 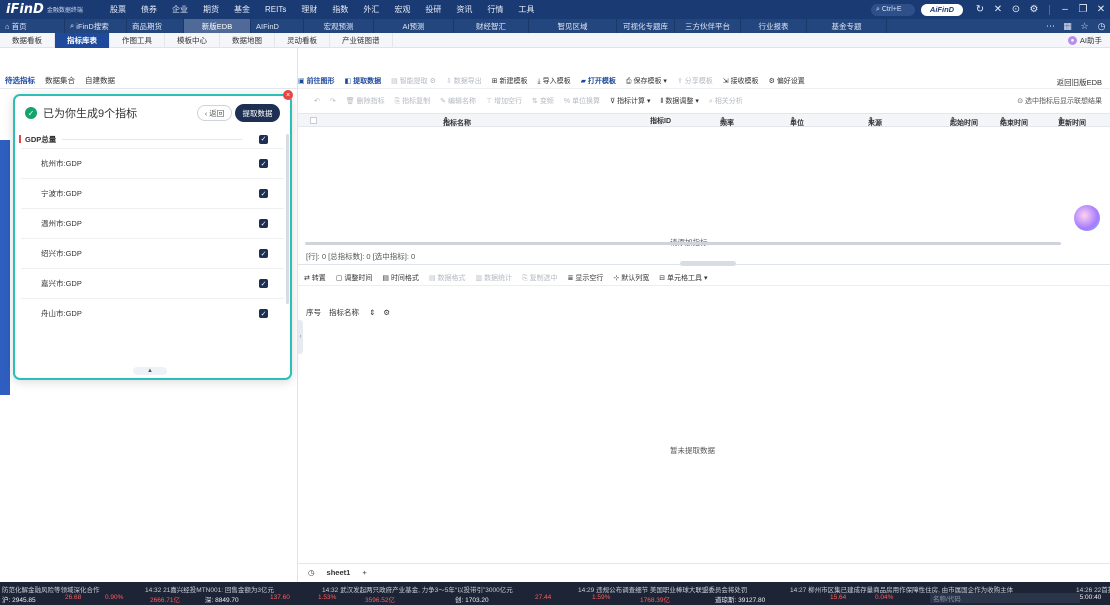 What do you see at coordinates (152, 283) in the screenshot?
I see `list-item: 嘉兴市:GDP ✓` at bounding box center [152, 283].